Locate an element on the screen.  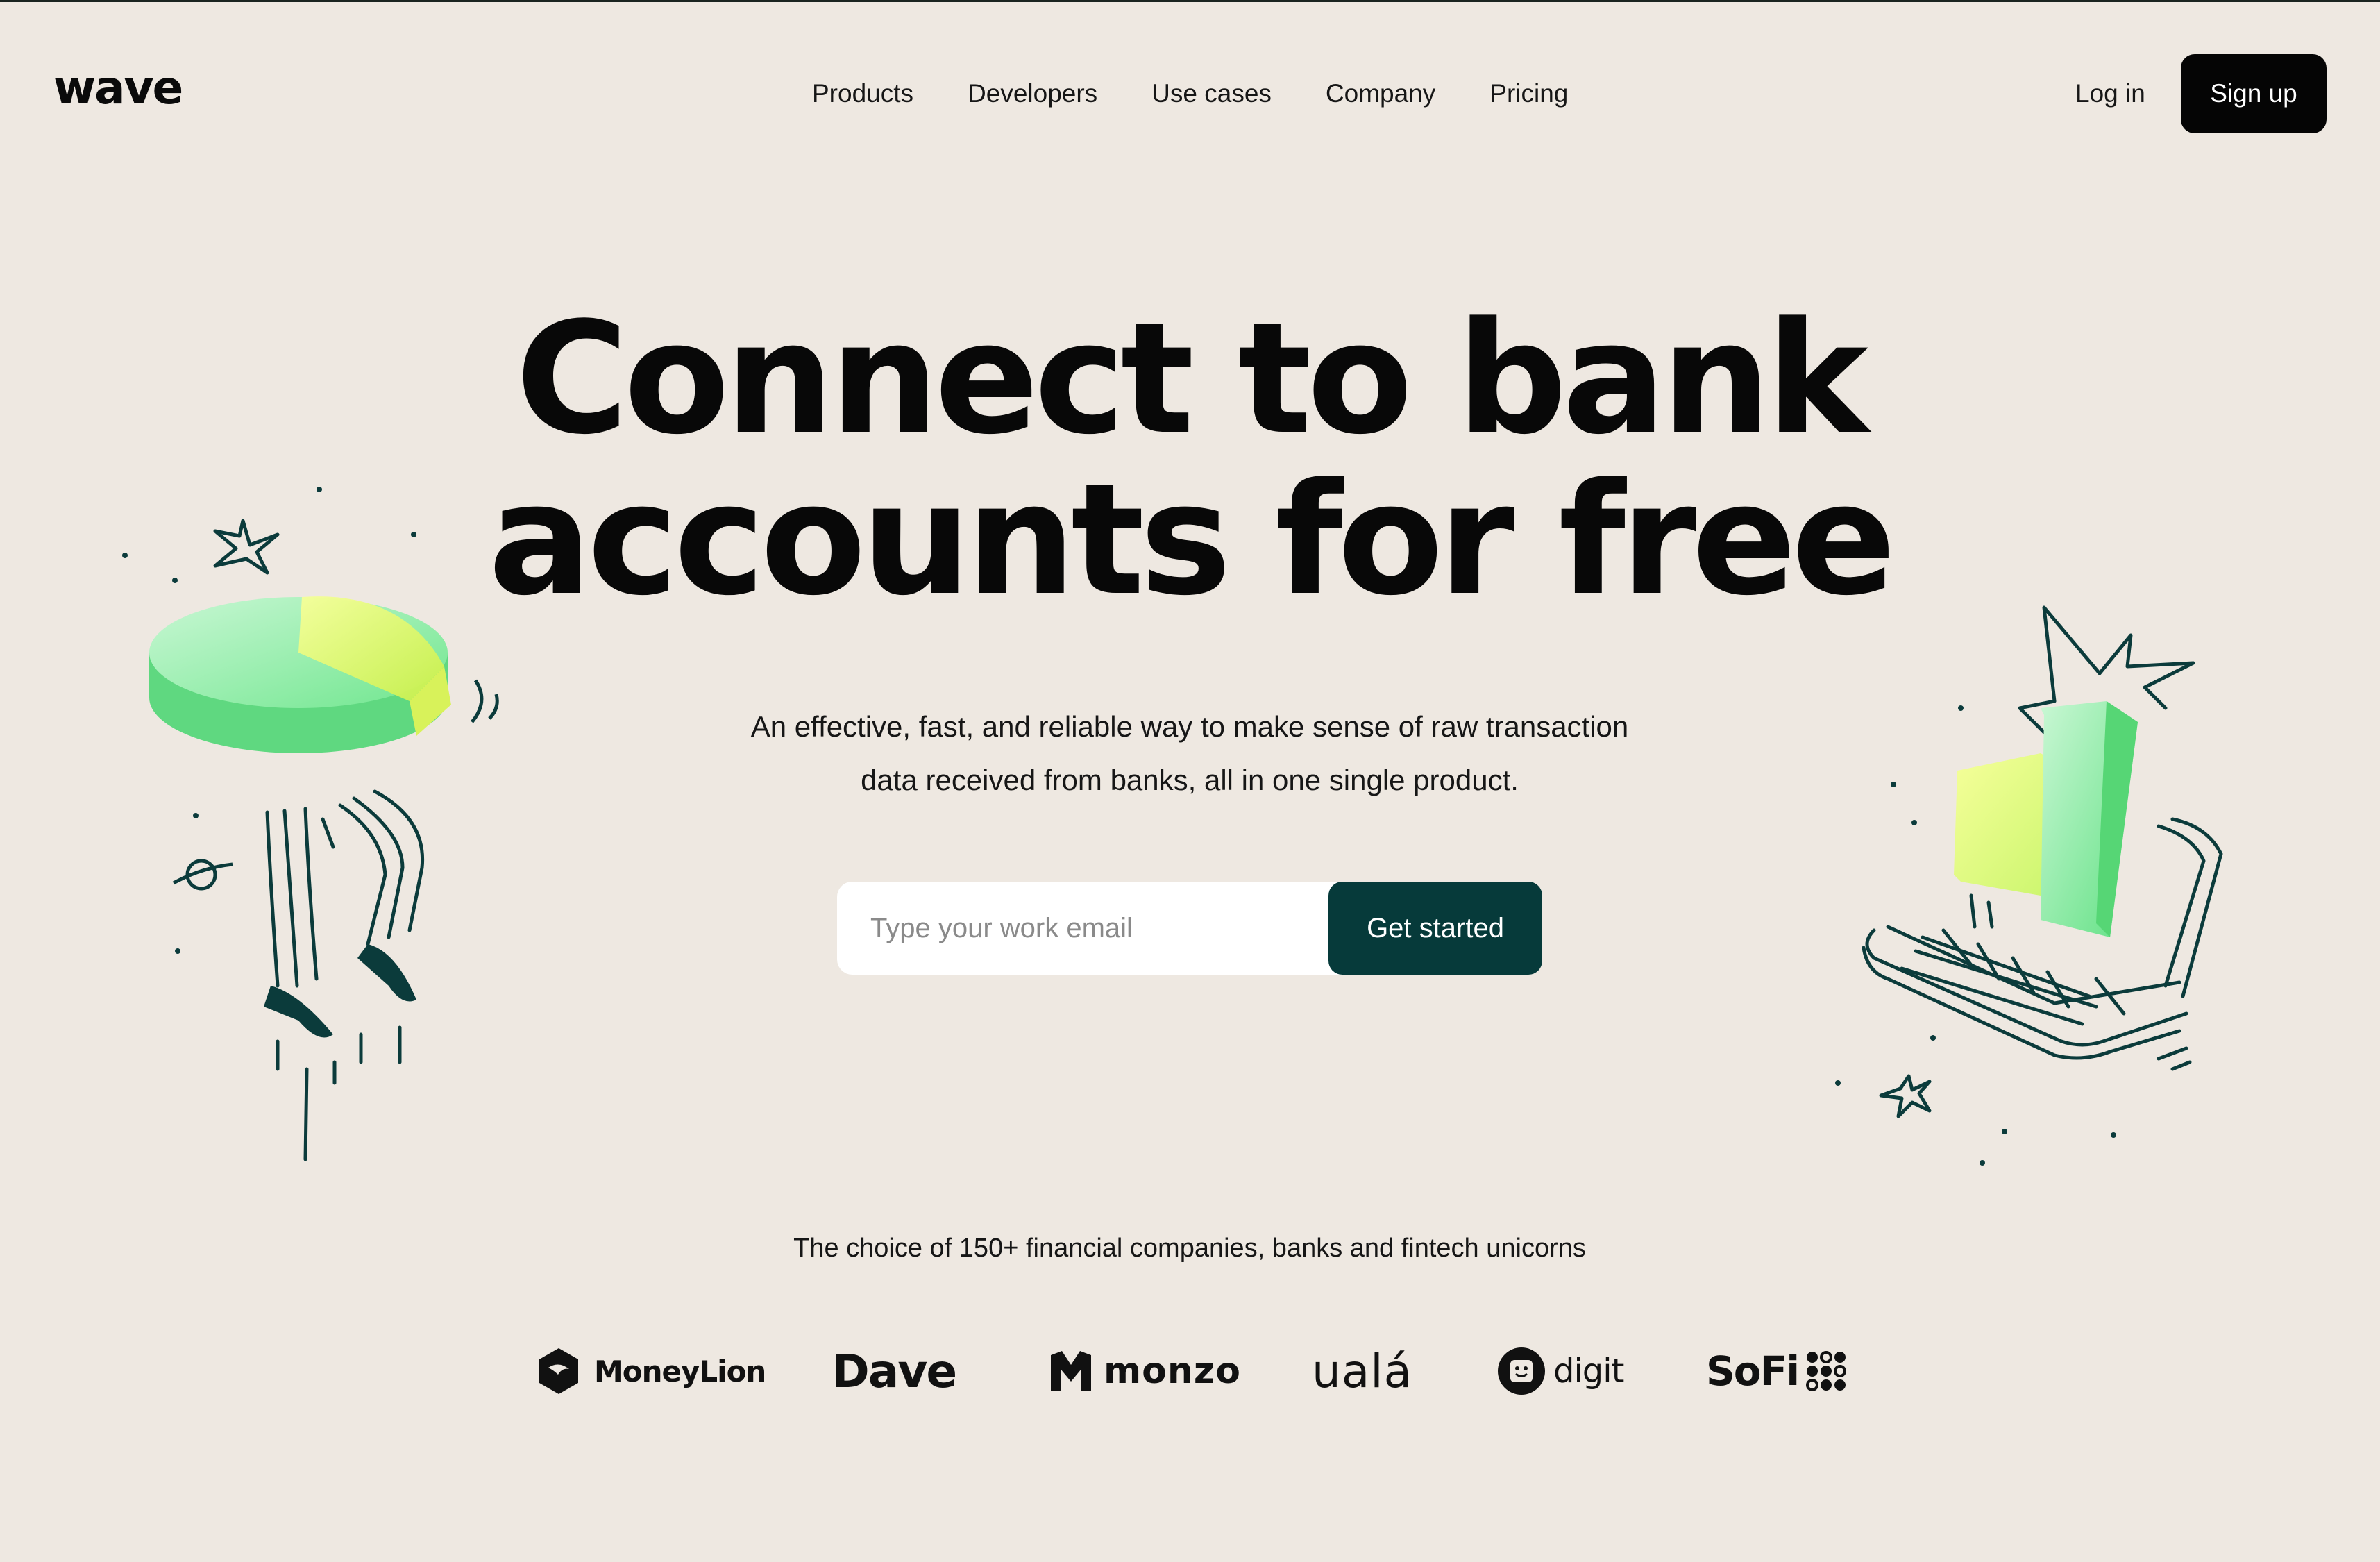
login-link: Log in is located at coordinates (2110, 93).